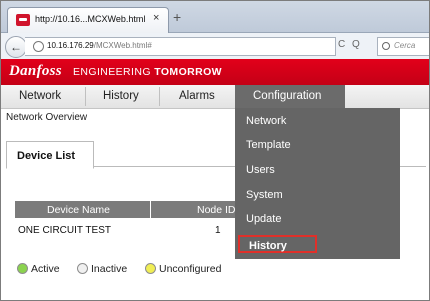 This screenshot has height=301, width=430. I want to click on dropdown-item-history: History, so click(277, 244).